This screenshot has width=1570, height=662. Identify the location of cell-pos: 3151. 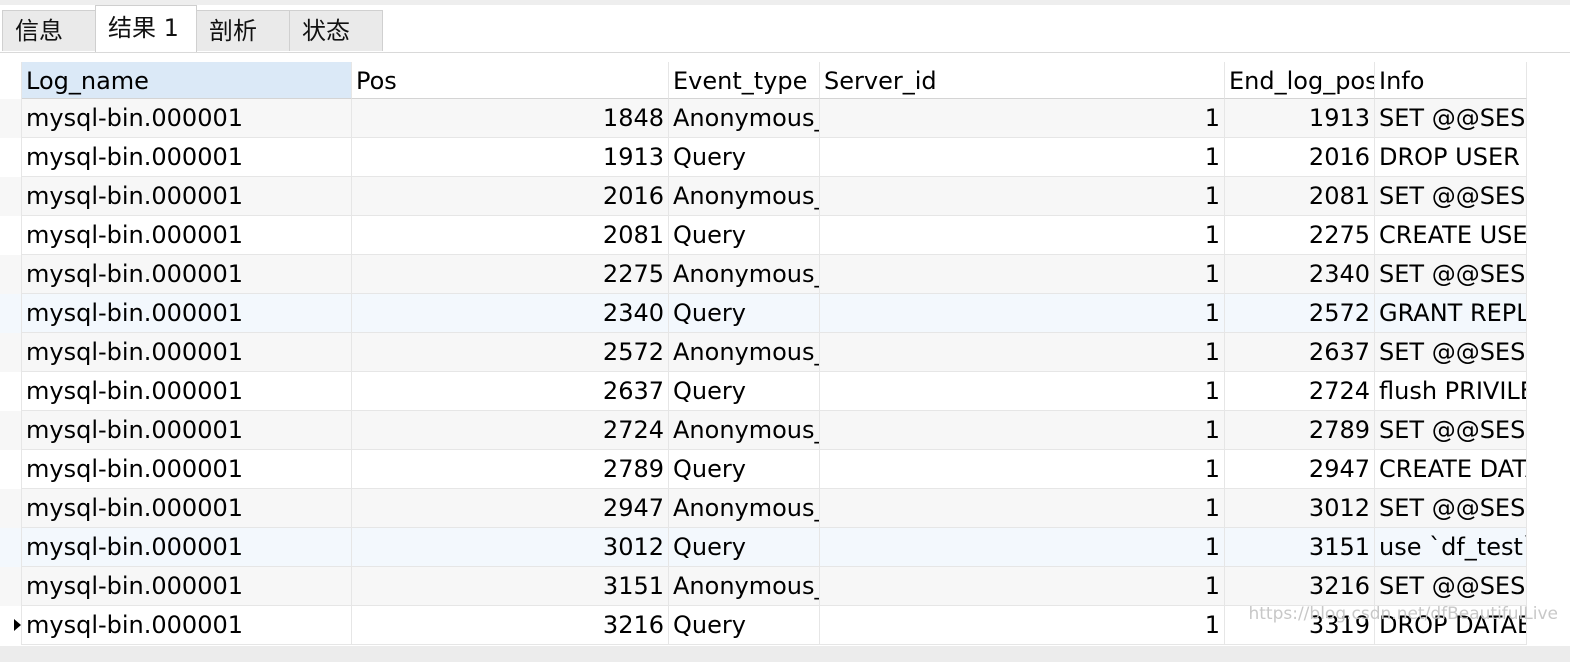
(510, 586).